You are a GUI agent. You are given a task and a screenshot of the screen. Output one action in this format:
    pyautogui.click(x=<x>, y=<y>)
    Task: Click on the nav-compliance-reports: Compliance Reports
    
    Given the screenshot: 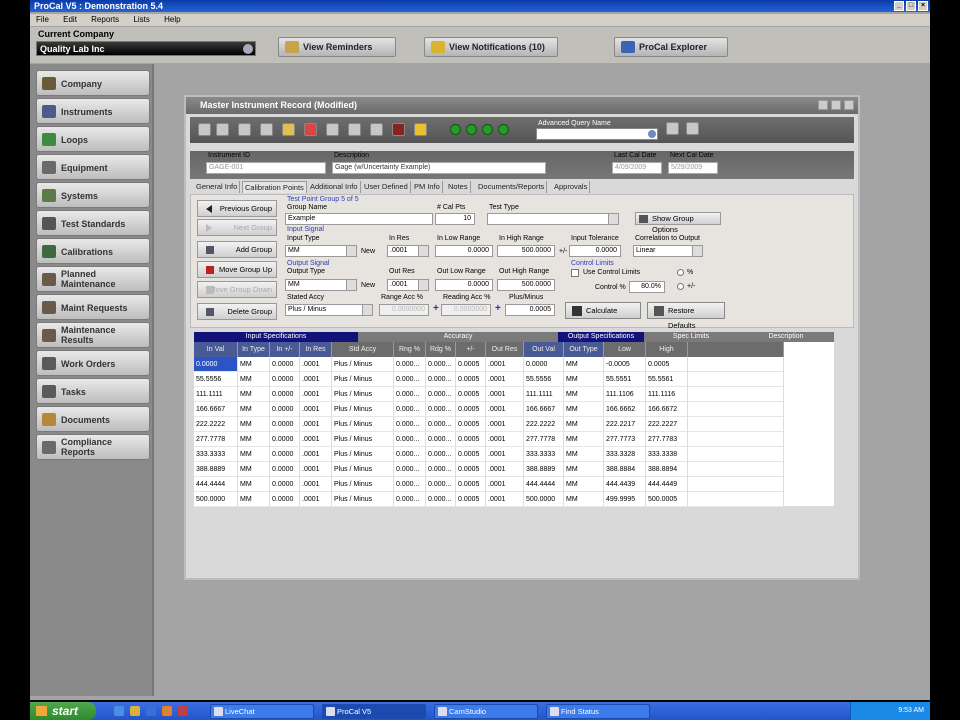 What is the action you would take?
    pyautogui.click(x=93, y=447)
    